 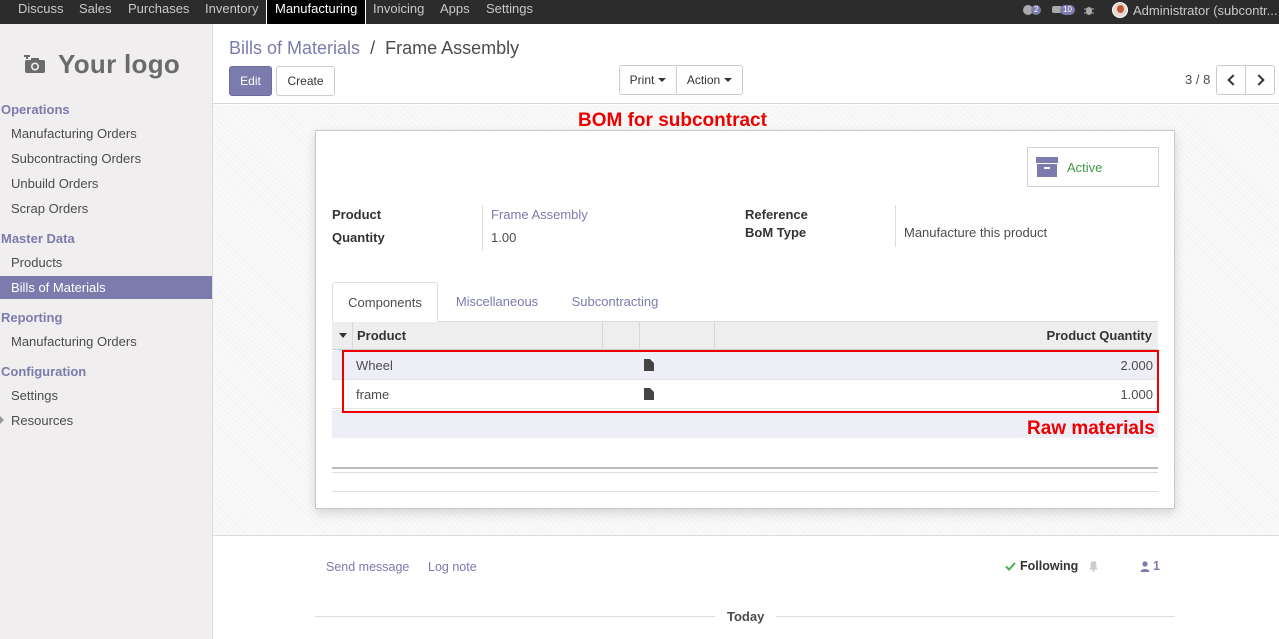 I want to click on check-icon, so click(x=1010, y=566).